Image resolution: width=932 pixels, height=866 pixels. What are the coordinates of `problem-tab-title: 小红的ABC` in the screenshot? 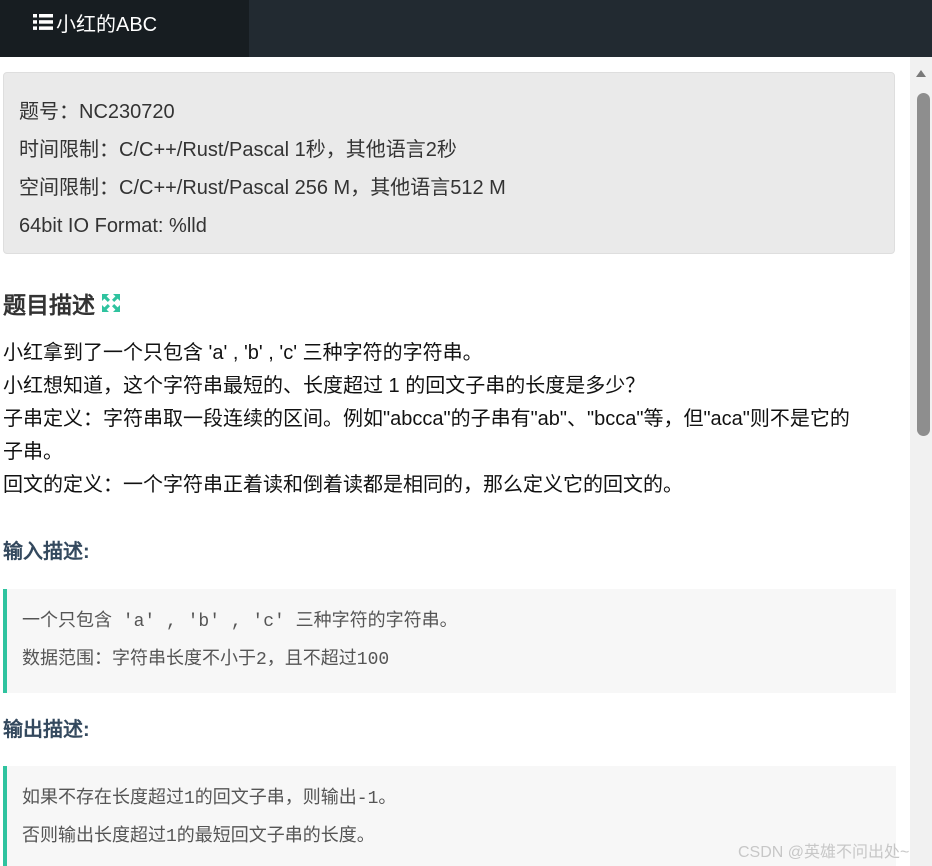 It's located at (107, 24).